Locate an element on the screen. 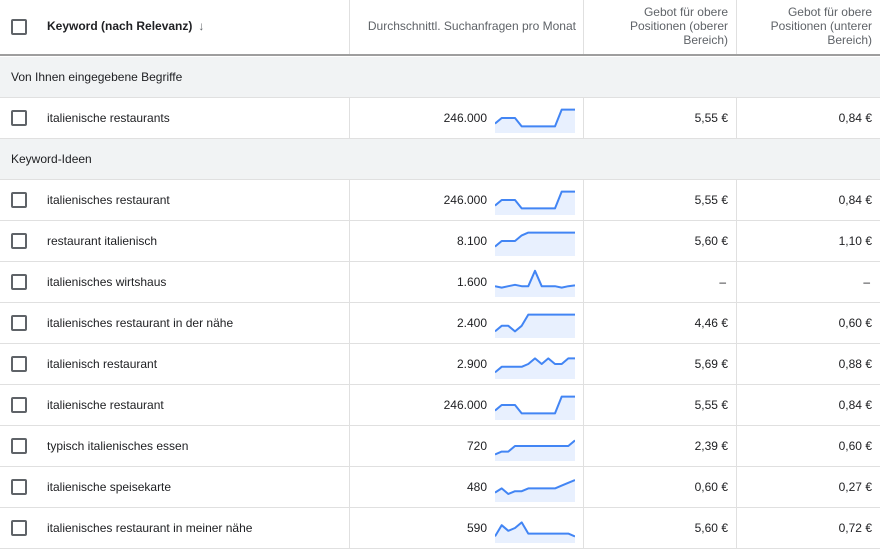  table-row: italienische speisekarte 480 0,60 € 0,27 € is located at coordinates (440, 487).